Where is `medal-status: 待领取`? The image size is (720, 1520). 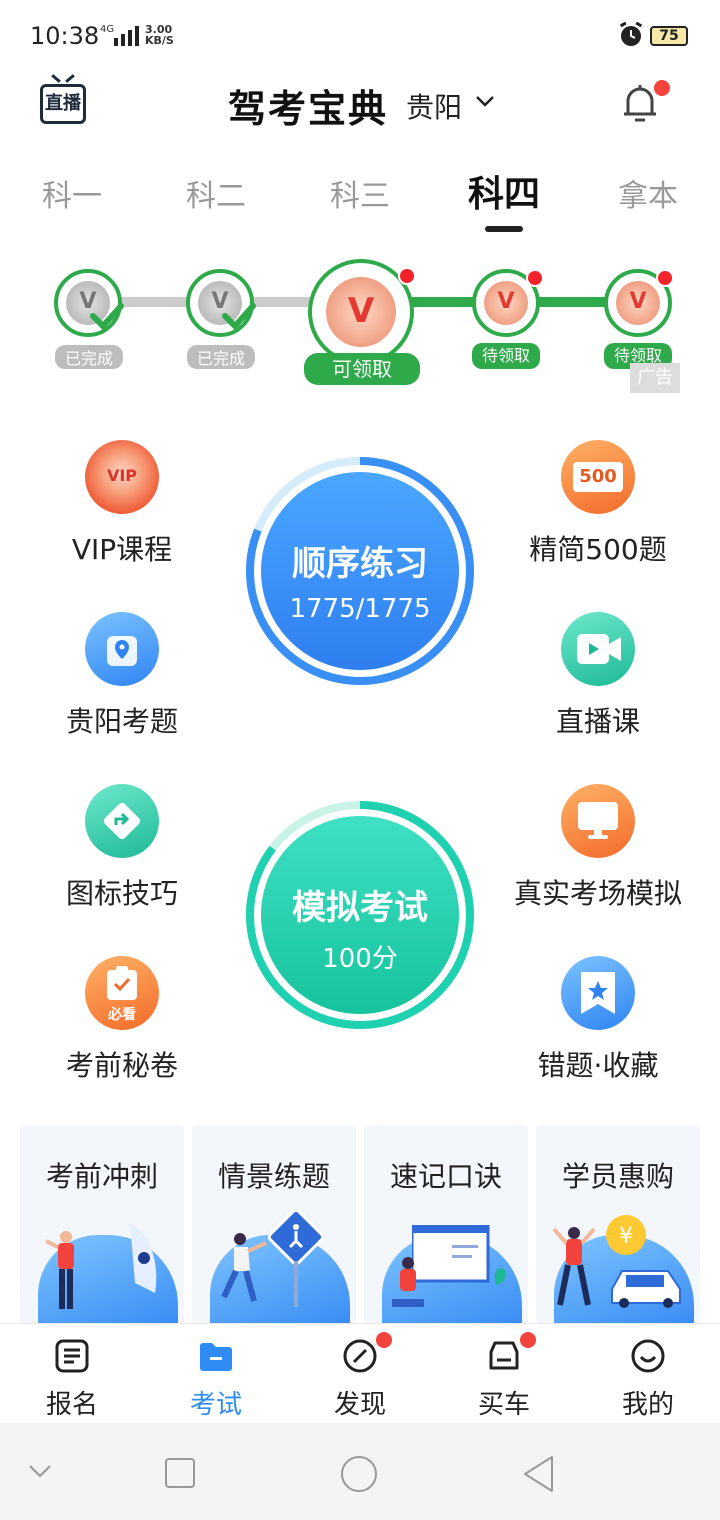
medal-status: 待领取 is located at coordinates (506, 356).